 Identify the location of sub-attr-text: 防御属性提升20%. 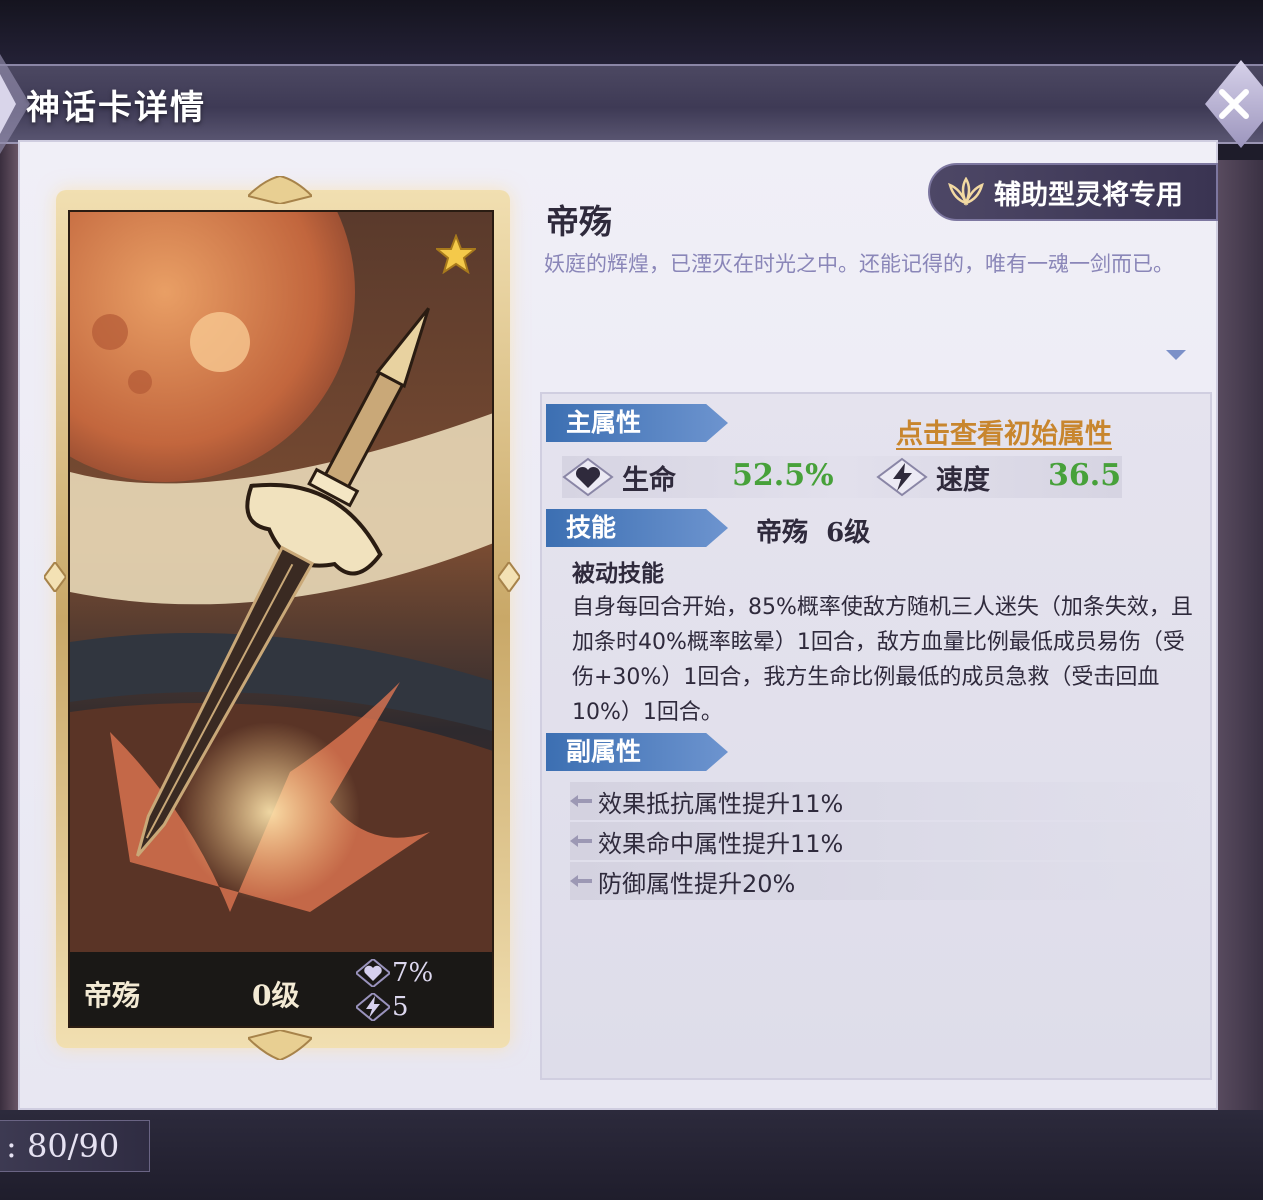
(697, 883).